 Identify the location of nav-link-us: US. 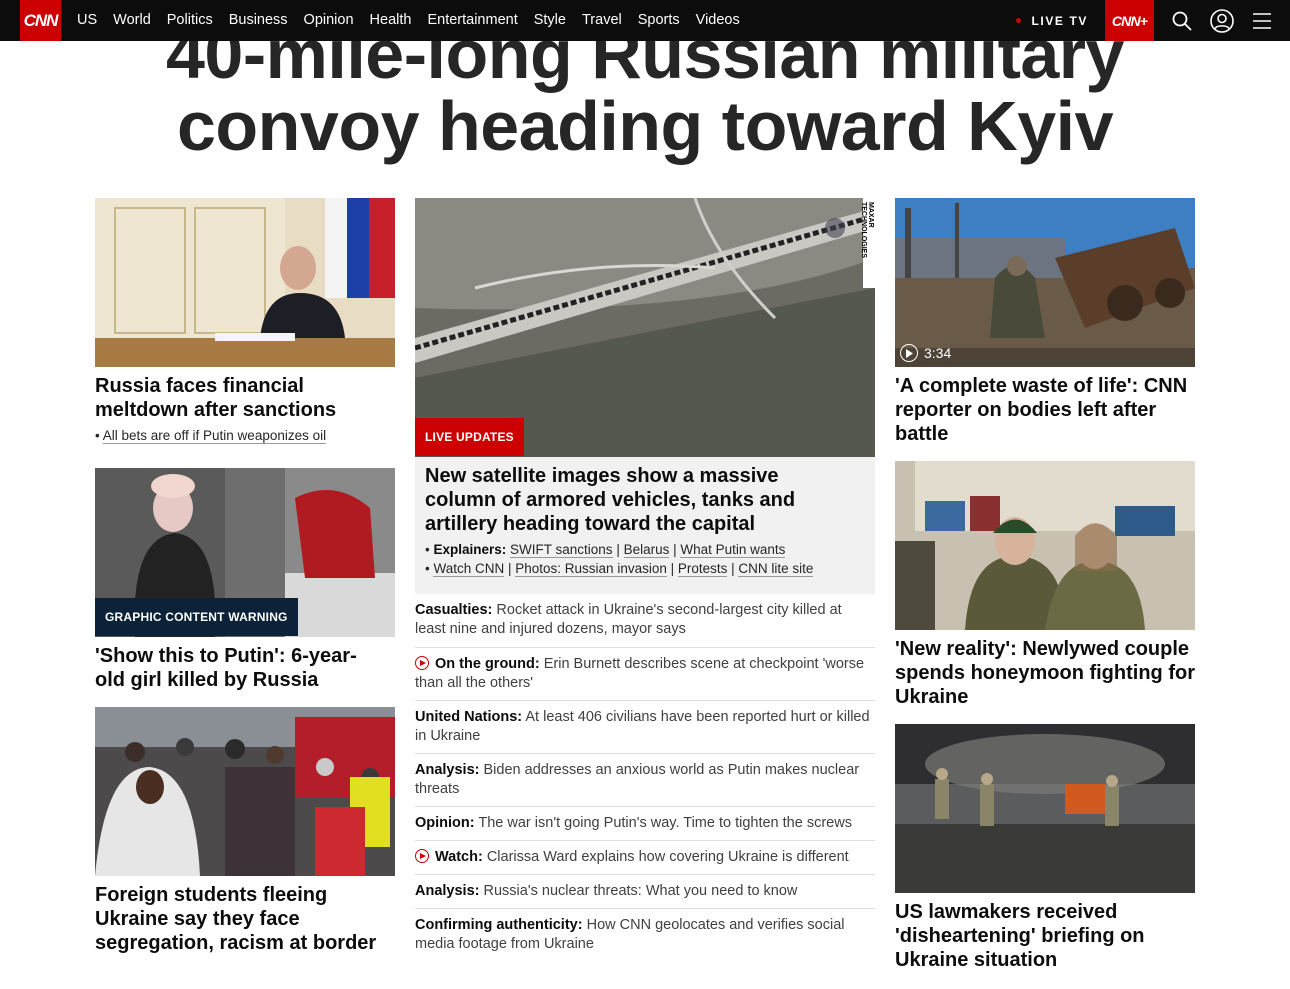
(87, 20).